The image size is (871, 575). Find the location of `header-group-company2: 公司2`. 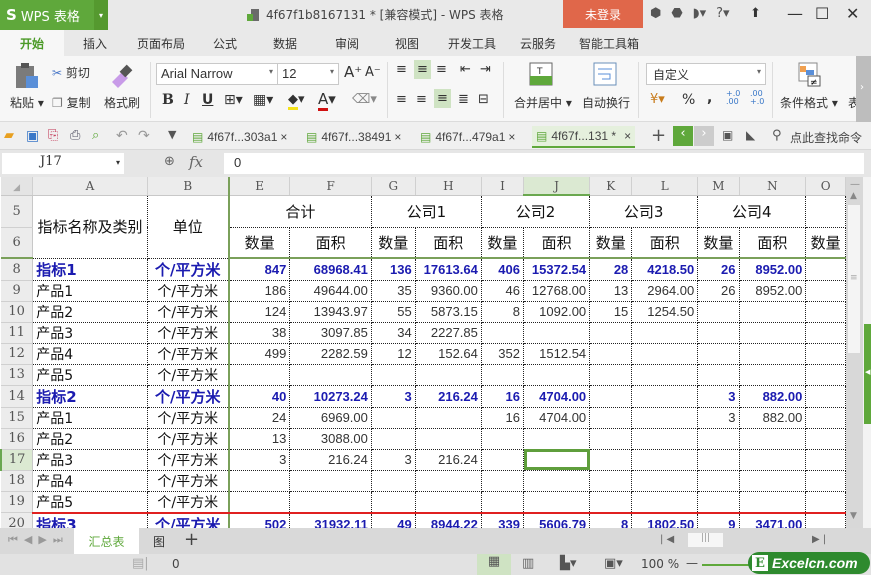

header-group-company2: 公司2 is located at coordinates (536, 211).